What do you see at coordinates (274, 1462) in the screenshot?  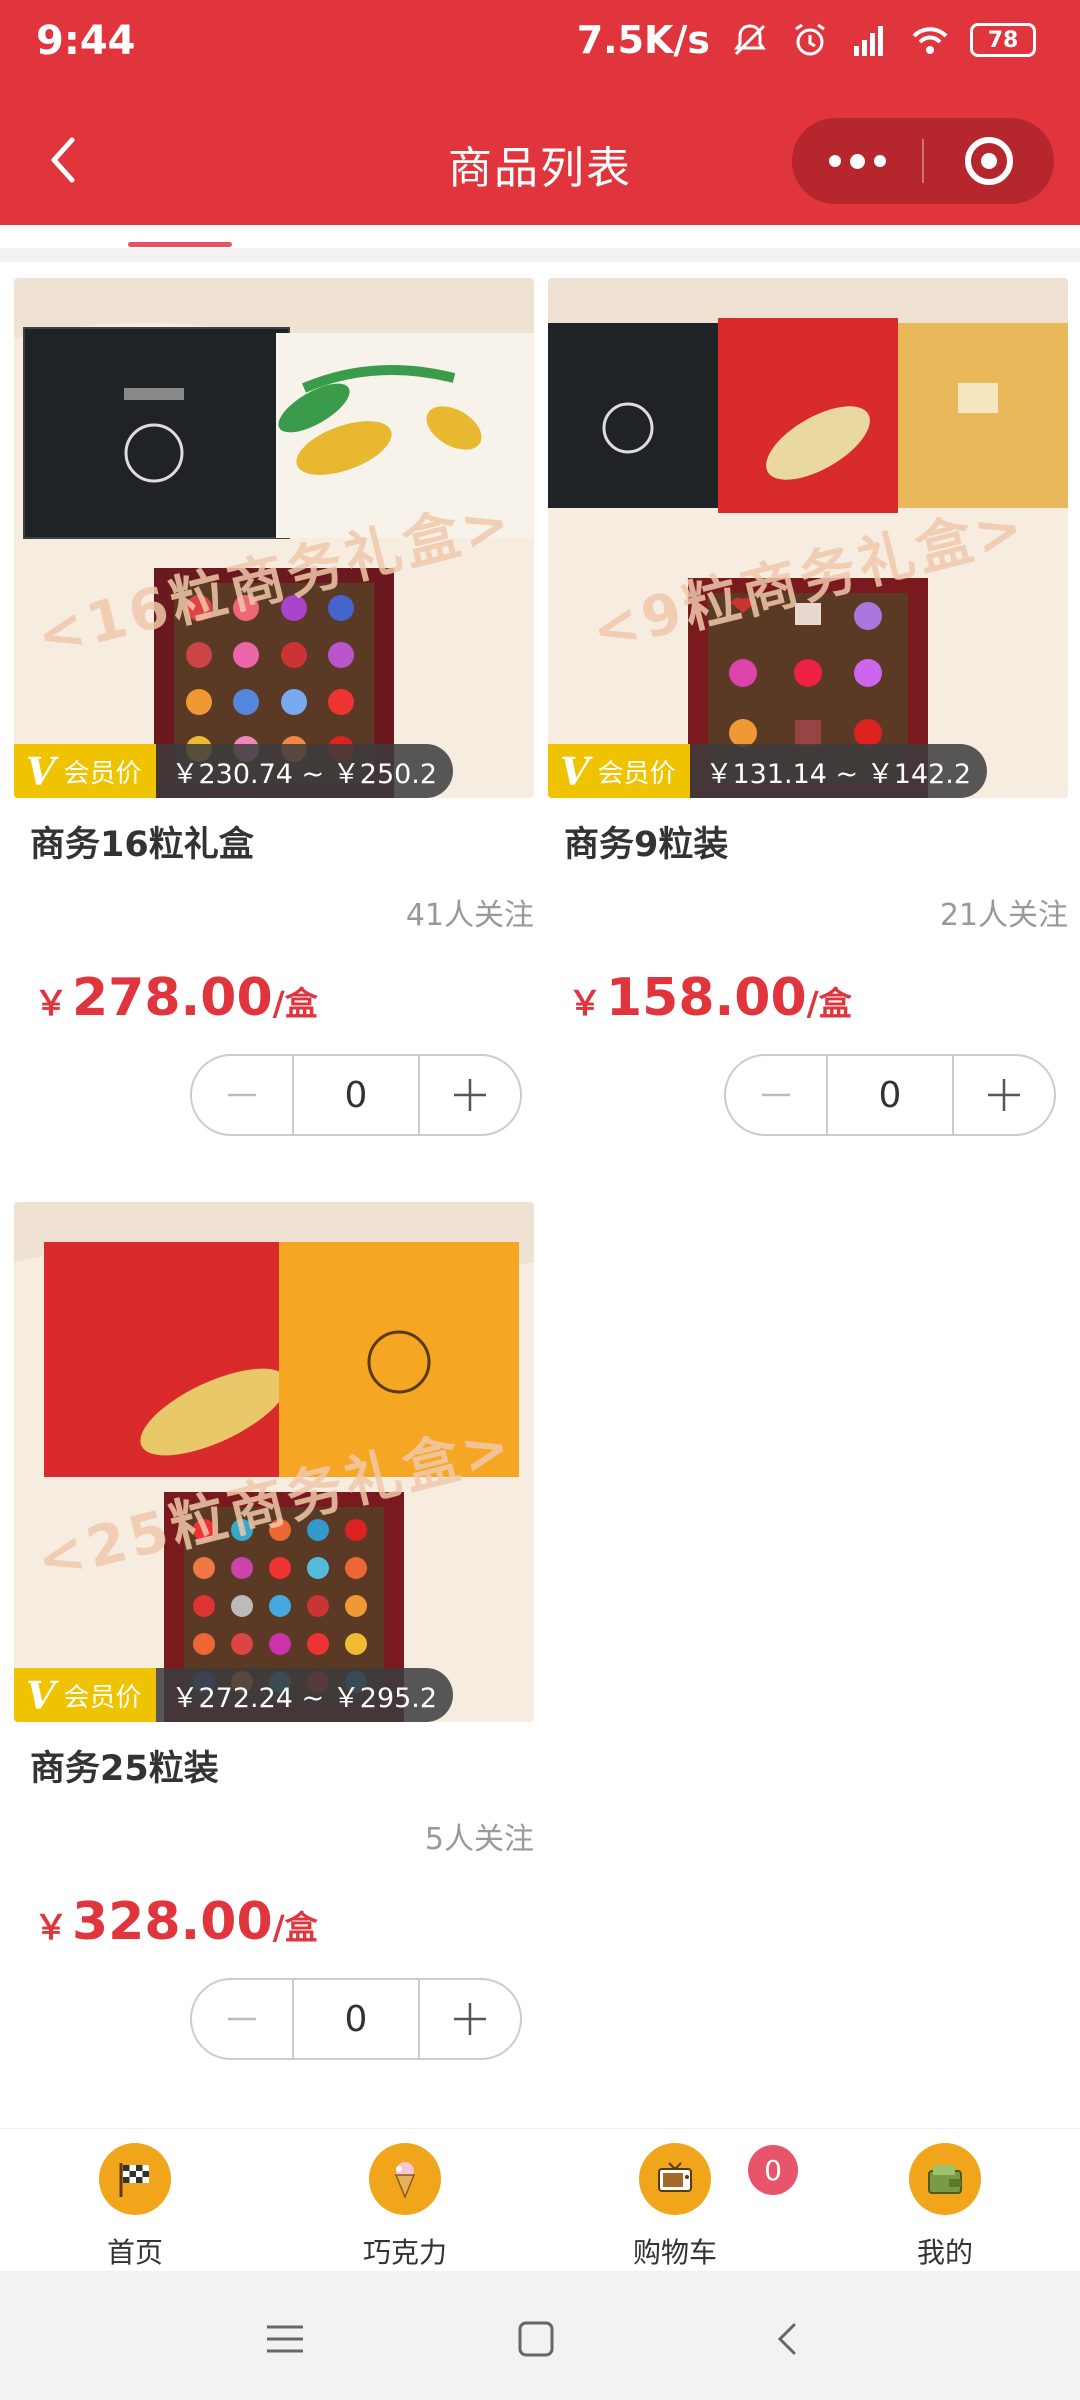 I see `product-image: <25粒商务礼盒> V 会员价 ￥272.24 ~ ￥295.2` at bounding box center [274, 1462].